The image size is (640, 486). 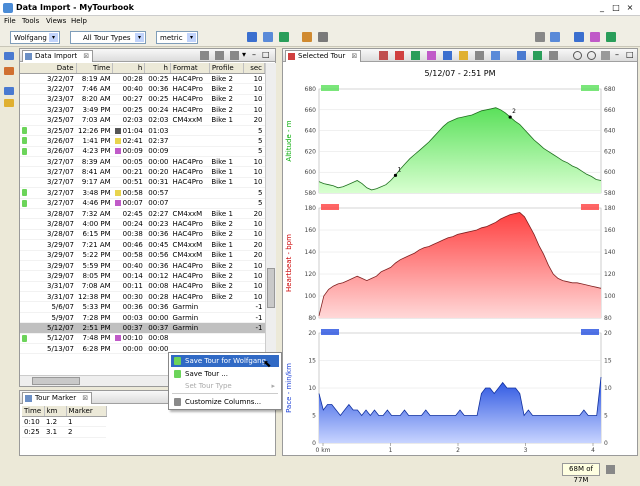 What do you see at coordinates (204, 55) in the screenshot?
I see `save-icon` at bounding box center [204, 55].